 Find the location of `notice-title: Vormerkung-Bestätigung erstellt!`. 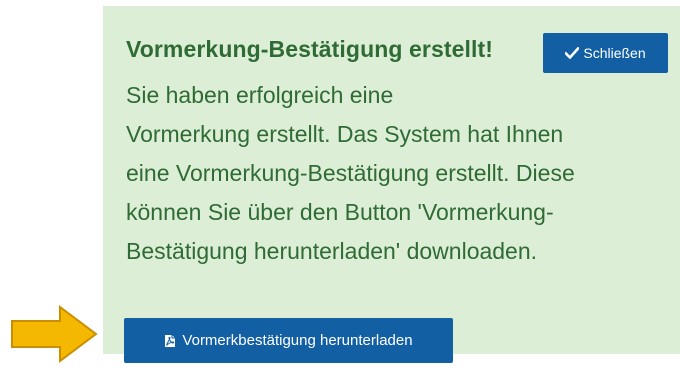

notice-title: Vormerkung-Bestätigung erstellt! is located at coordinates (309, 49).